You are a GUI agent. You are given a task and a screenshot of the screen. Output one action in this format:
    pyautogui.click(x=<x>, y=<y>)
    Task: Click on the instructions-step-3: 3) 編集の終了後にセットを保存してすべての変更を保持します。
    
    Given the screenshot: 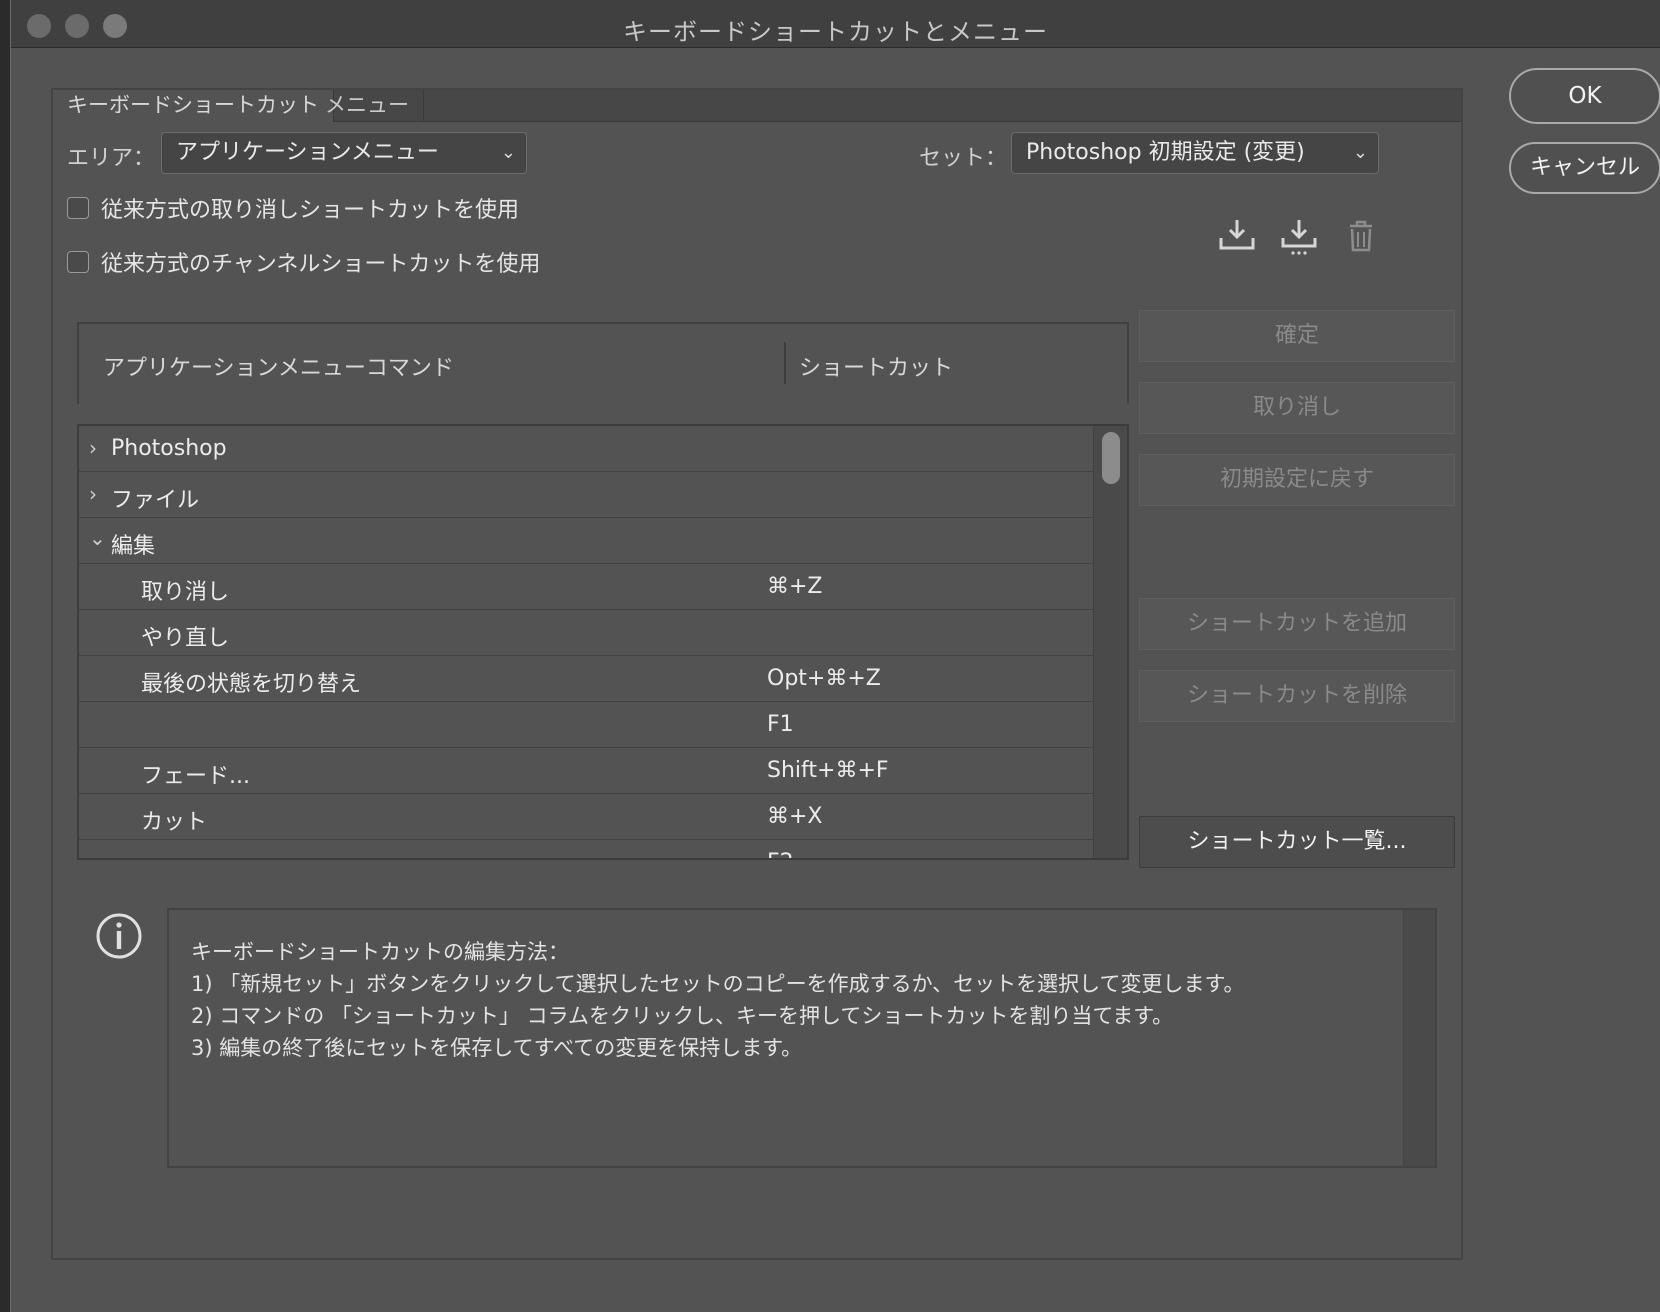 What is the action you would take?
    pyautogui.click(x=497, y=1048)
    